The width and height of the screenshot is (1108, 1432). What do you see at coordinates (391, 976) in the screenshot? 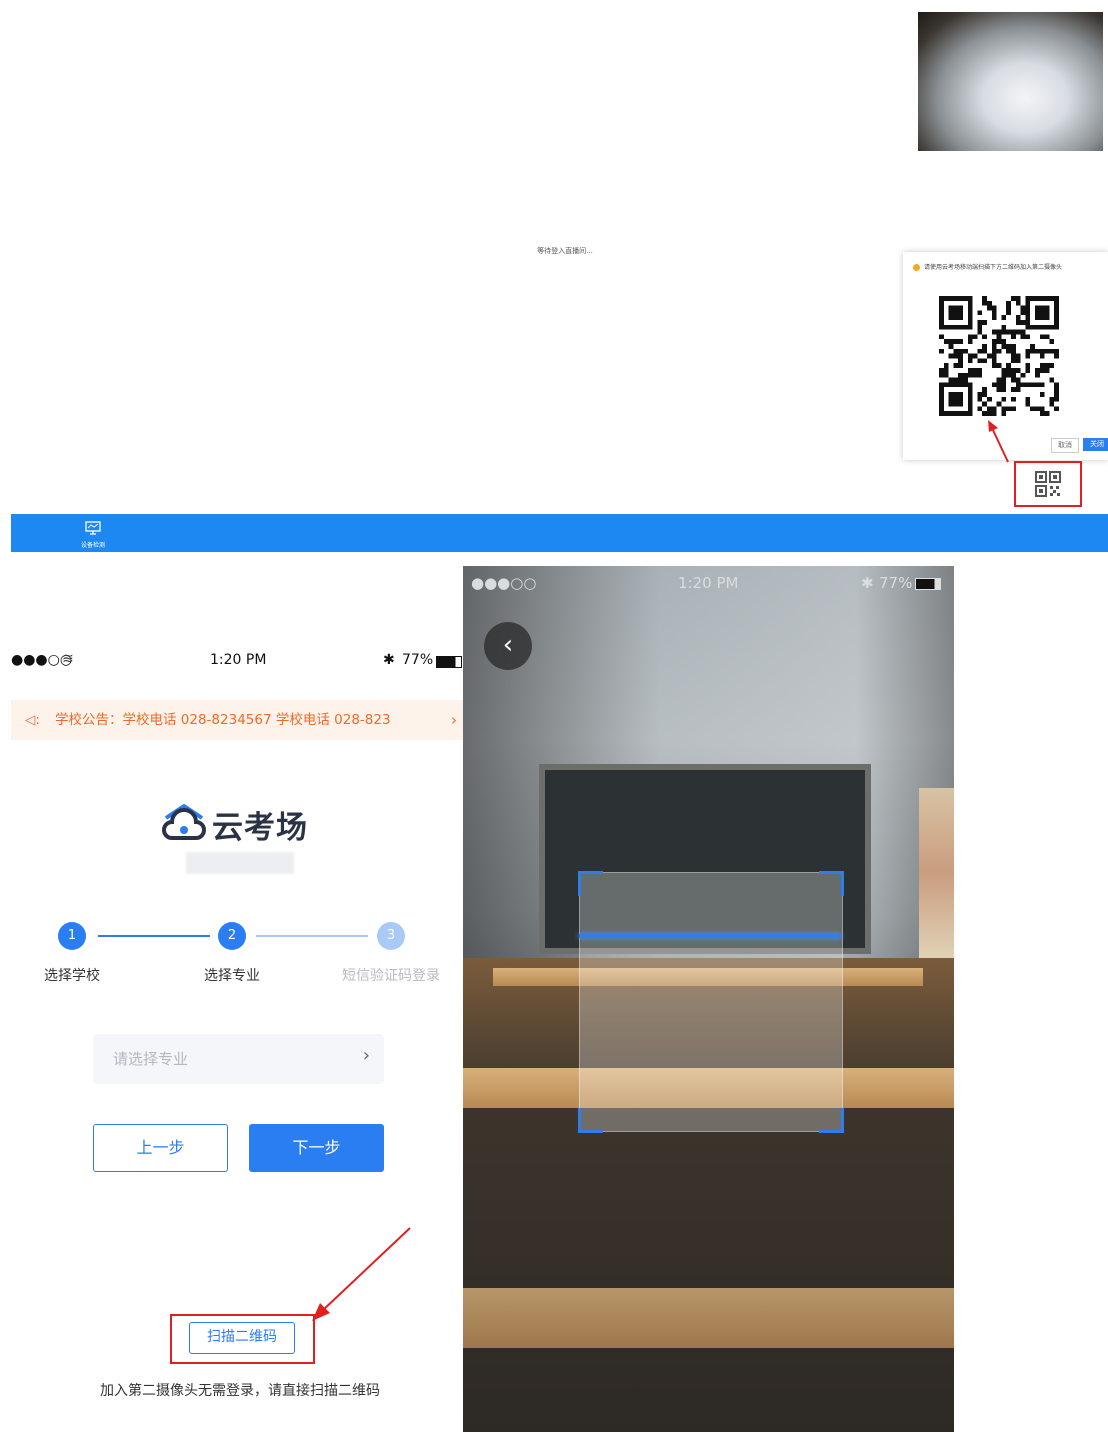
I see `step-label-3: 短信验证码登录` at bounding box center [391, 976].